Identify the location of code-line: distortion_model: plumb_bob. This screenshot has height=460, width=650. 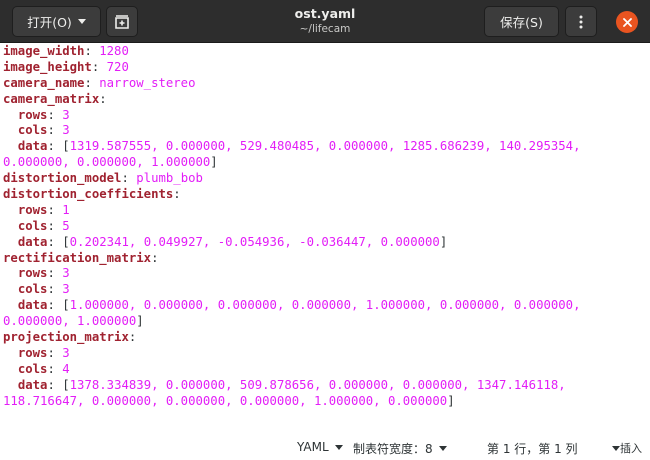
(326, 179).